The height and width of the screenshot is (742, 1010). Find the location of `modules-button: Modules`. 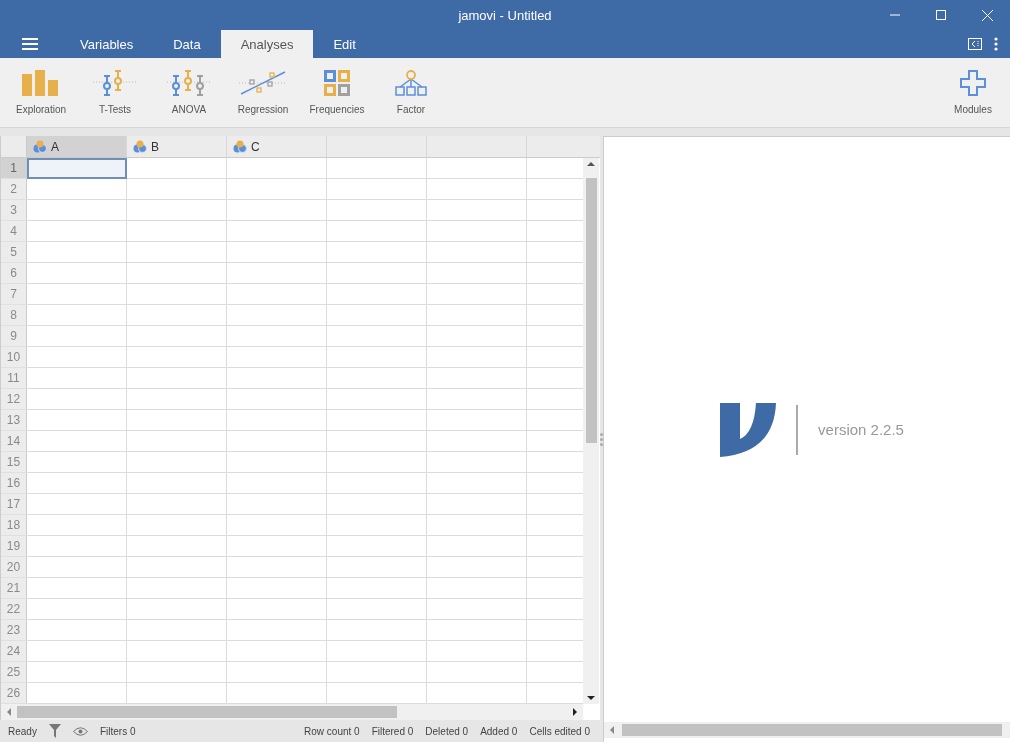

modules-button: Modules is located at coordinates (973, 92).